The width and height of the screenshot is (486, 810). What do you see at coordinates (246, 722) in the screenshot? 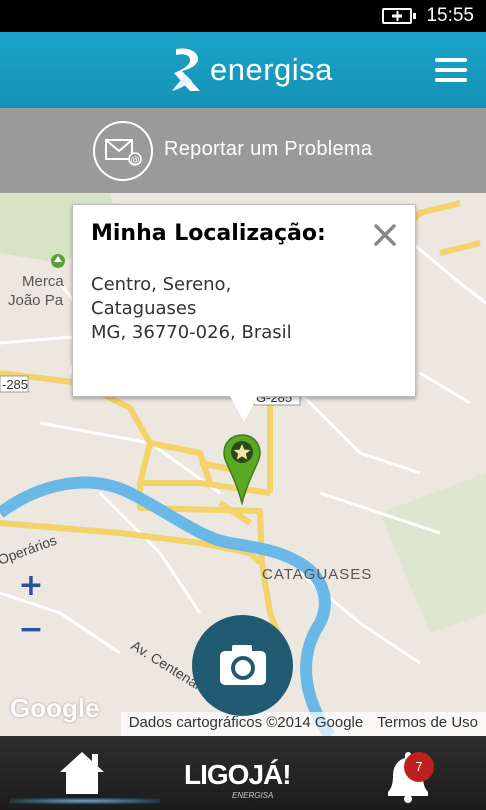
I see `map-data-credit: Dados cartográficos ©2014 Google` at bounding box center [246, 722].